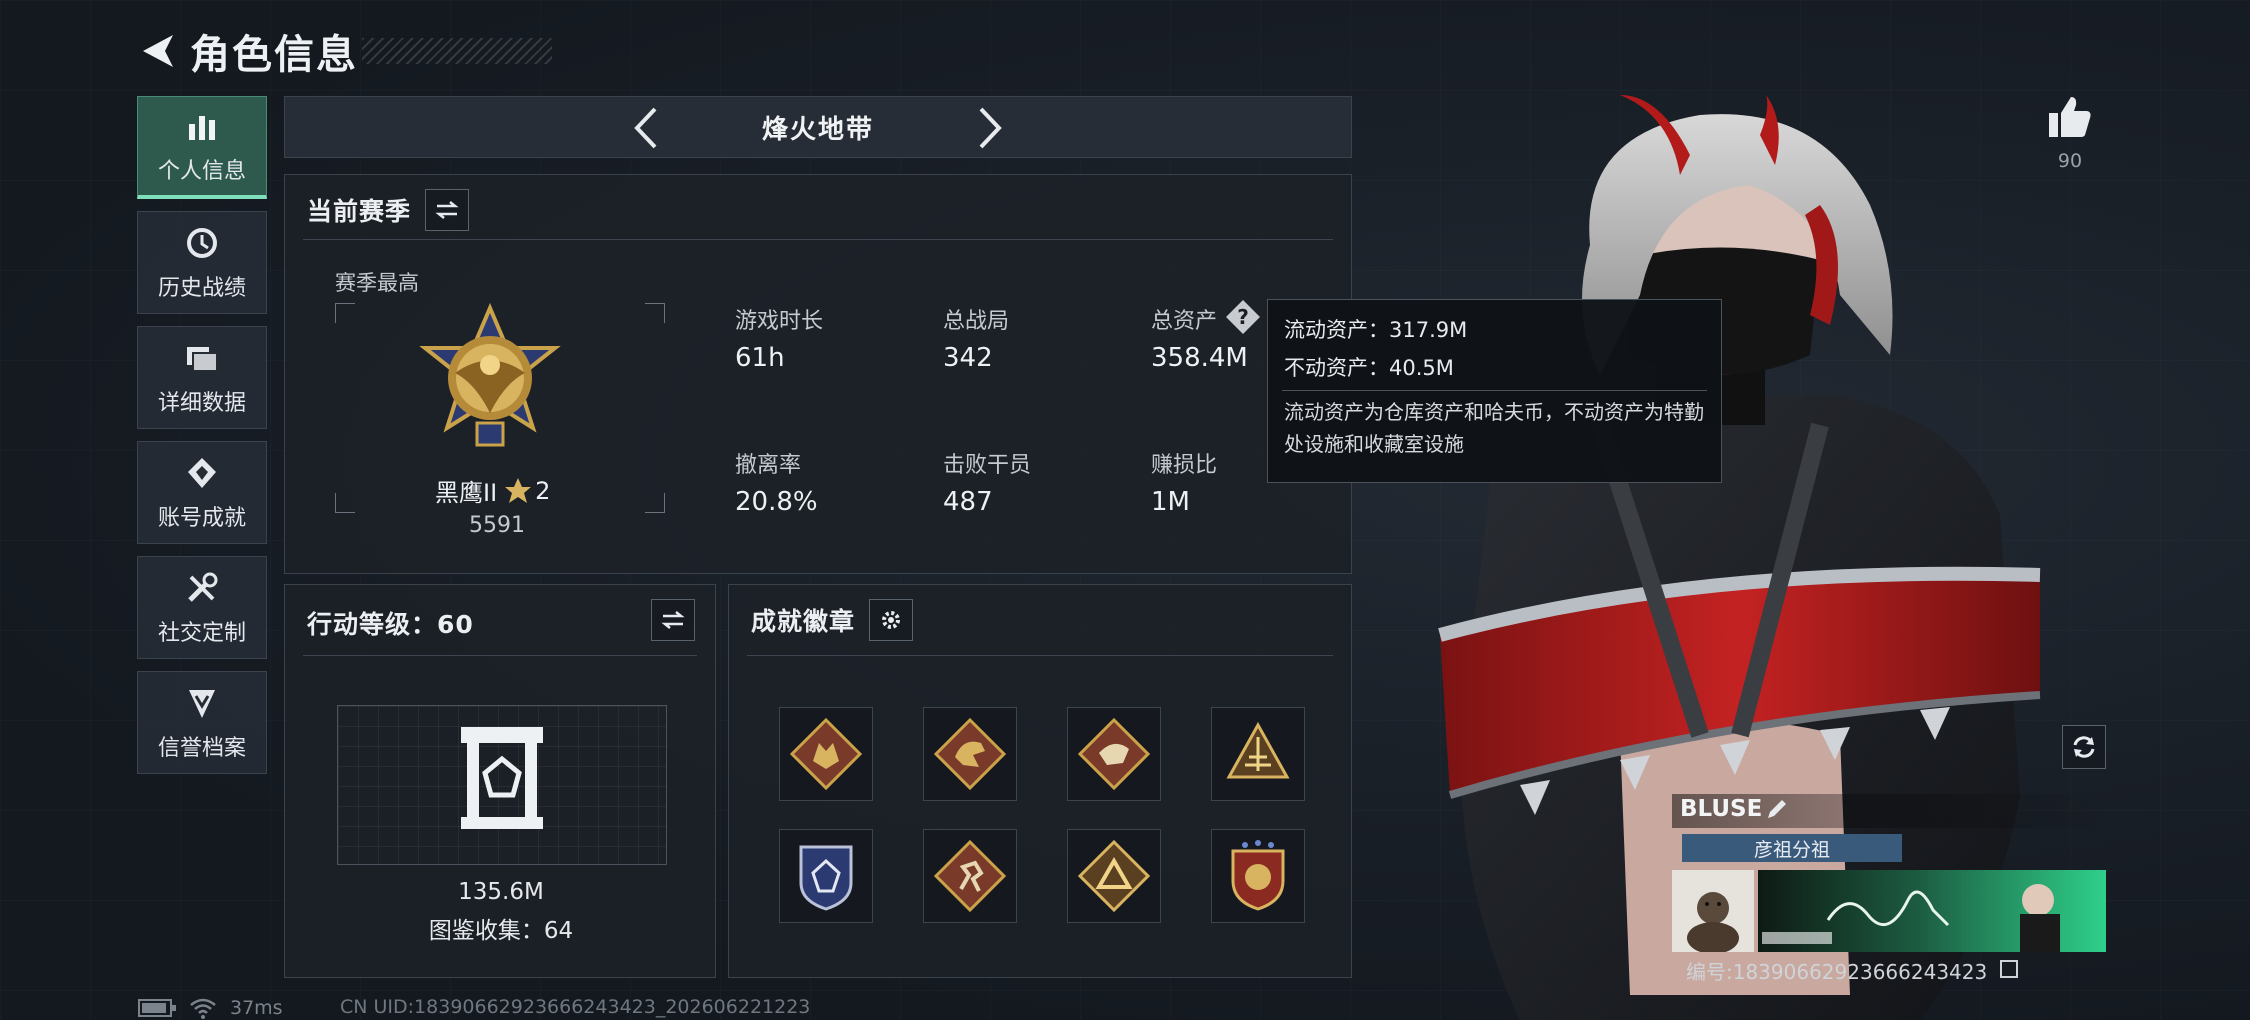 This screenshot has width=2250, height=1020. I want to click on sidebar-item-personal-info: 个人信息, so click(202, 147).